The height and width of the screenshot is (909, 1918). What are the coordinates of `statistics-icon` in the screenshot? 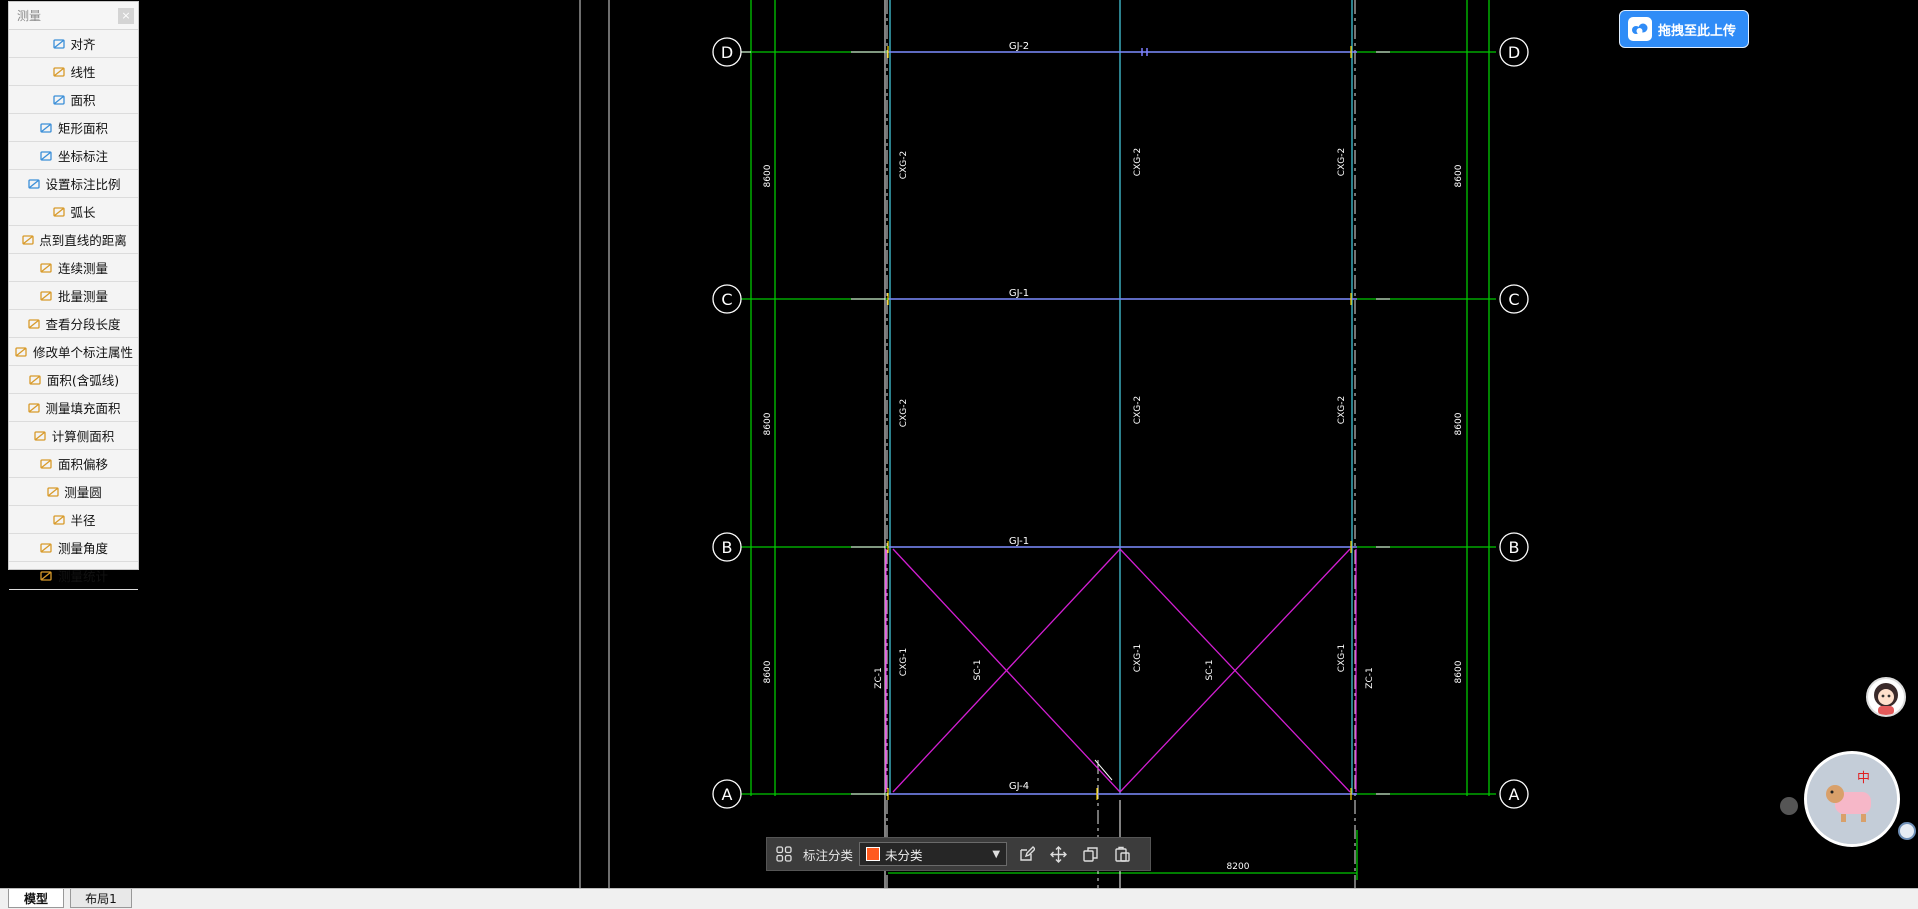 It's located at (46, 575).